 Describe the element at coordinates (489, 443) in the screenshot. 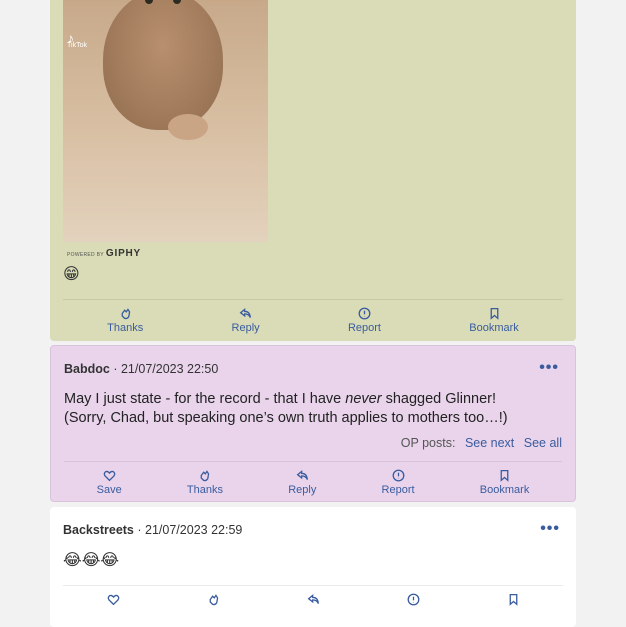

I see `see-next-link: See next` at that location.